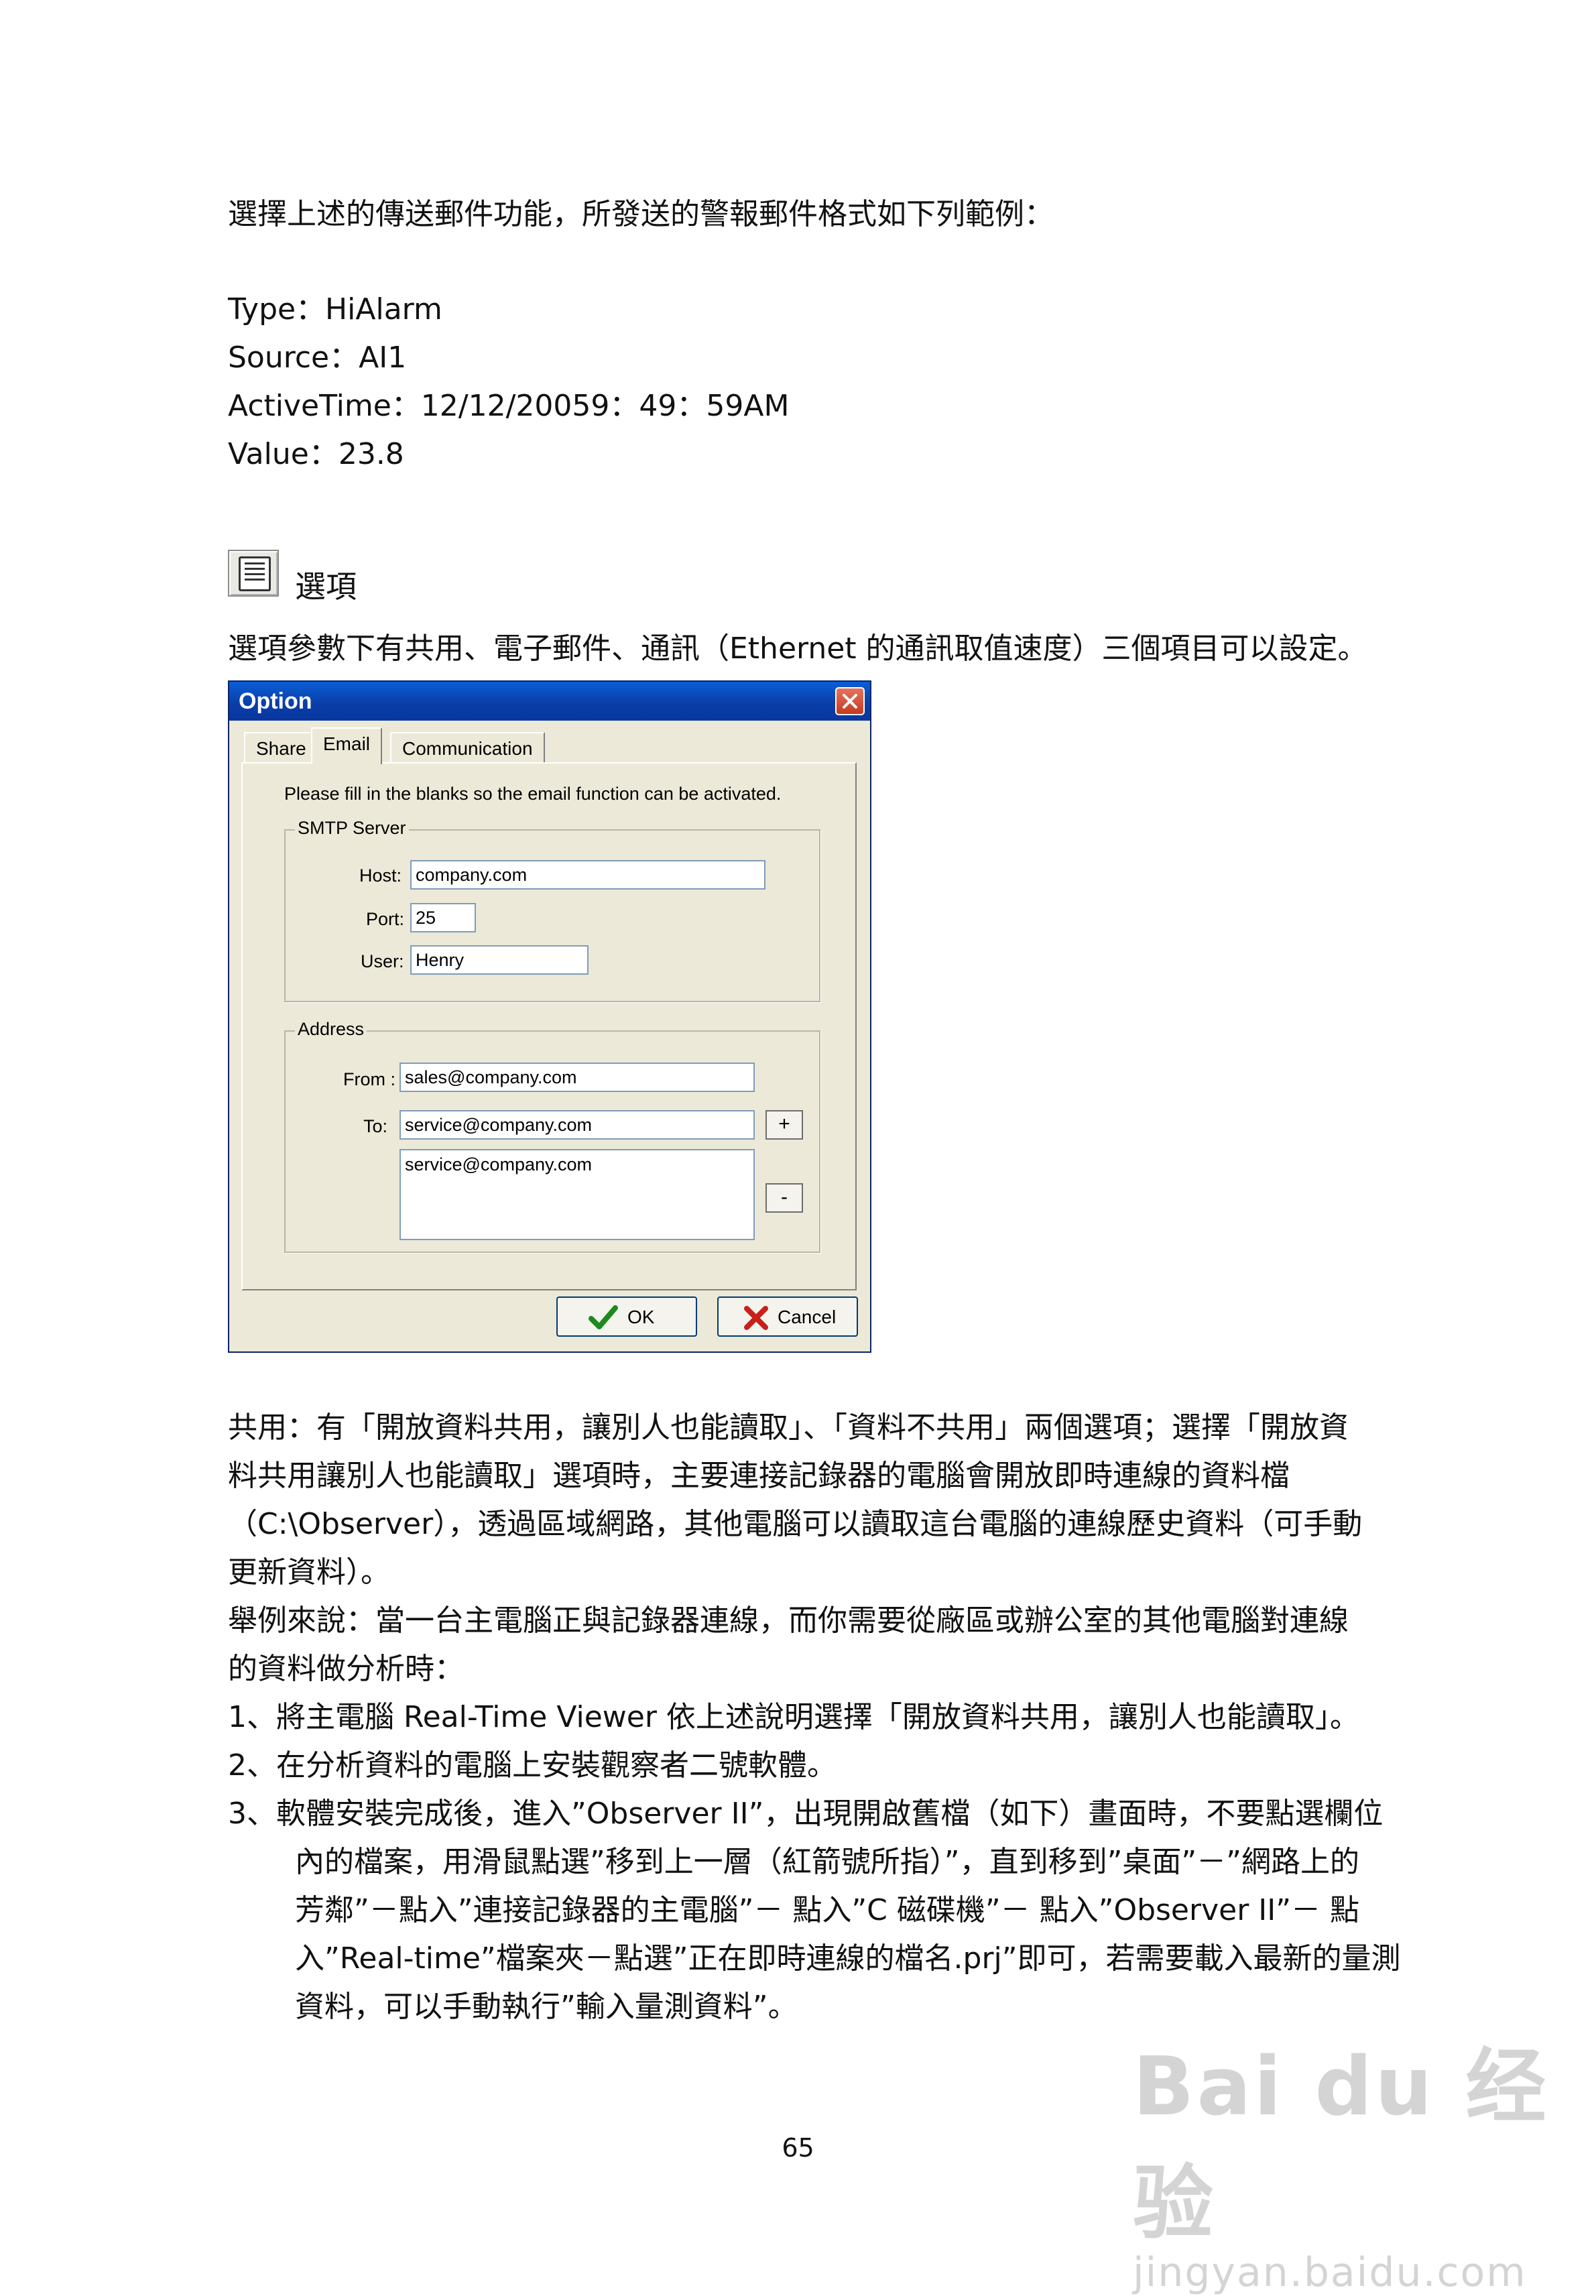 This screenshot has height=2296, width=1596. I want to click on add-recipient-button: +, so click(784, 1125).